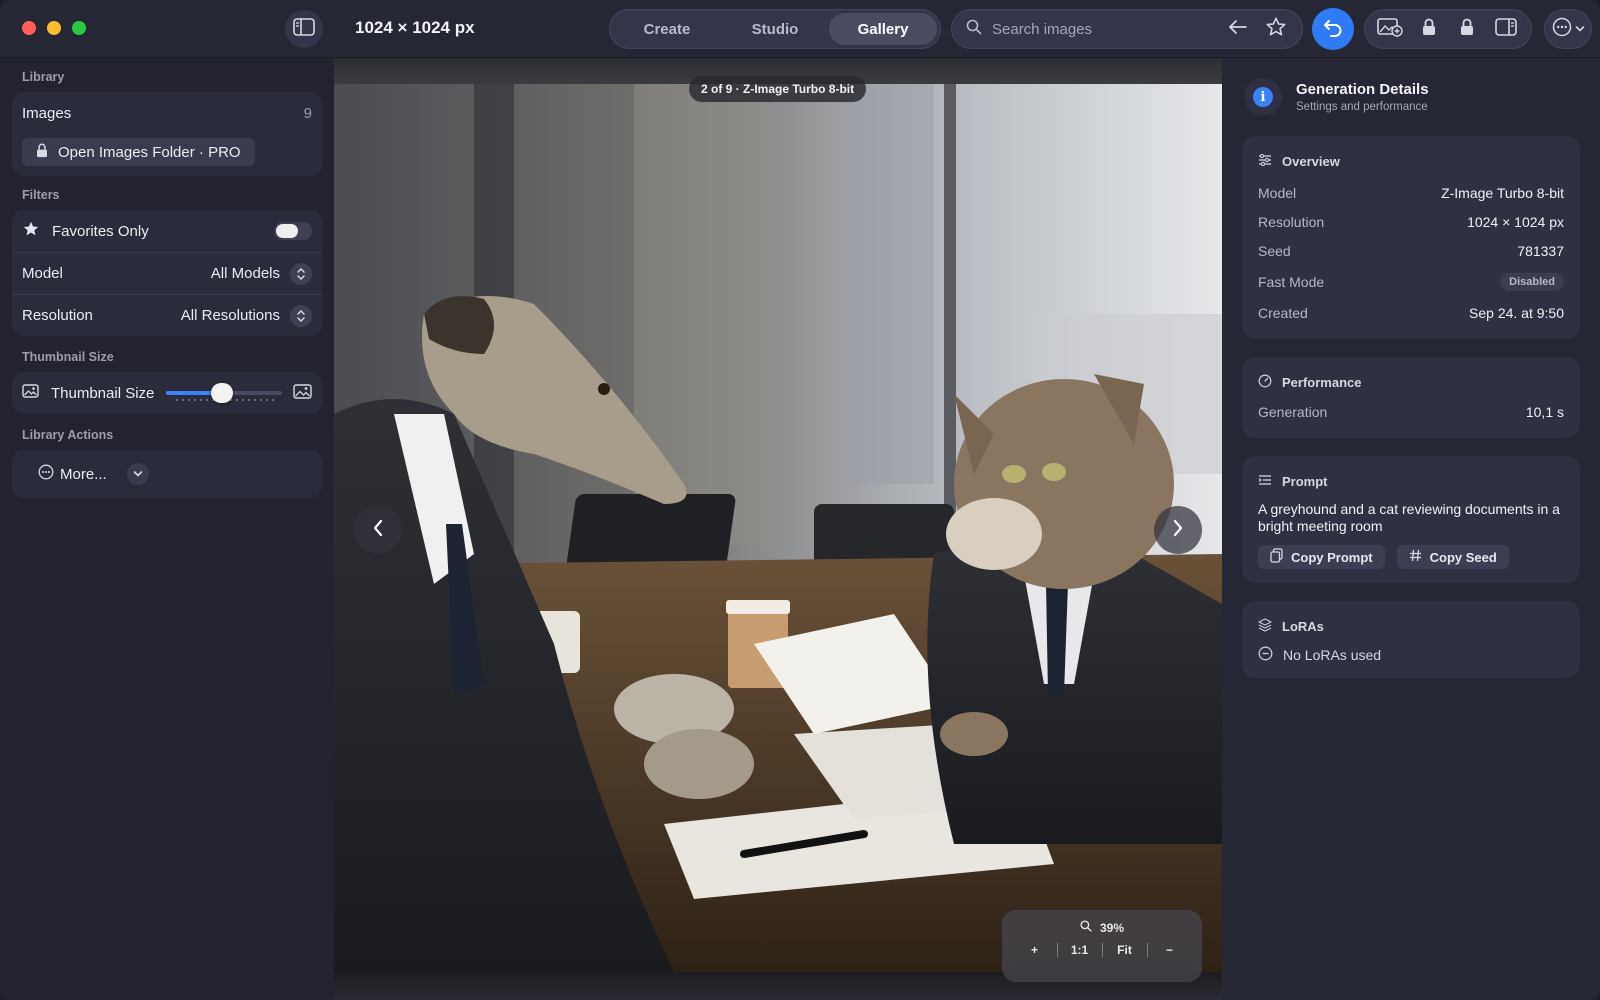 The width and height of the screenshot is (1600, 1000). I want to click on search-bar, so click(1127, 29).